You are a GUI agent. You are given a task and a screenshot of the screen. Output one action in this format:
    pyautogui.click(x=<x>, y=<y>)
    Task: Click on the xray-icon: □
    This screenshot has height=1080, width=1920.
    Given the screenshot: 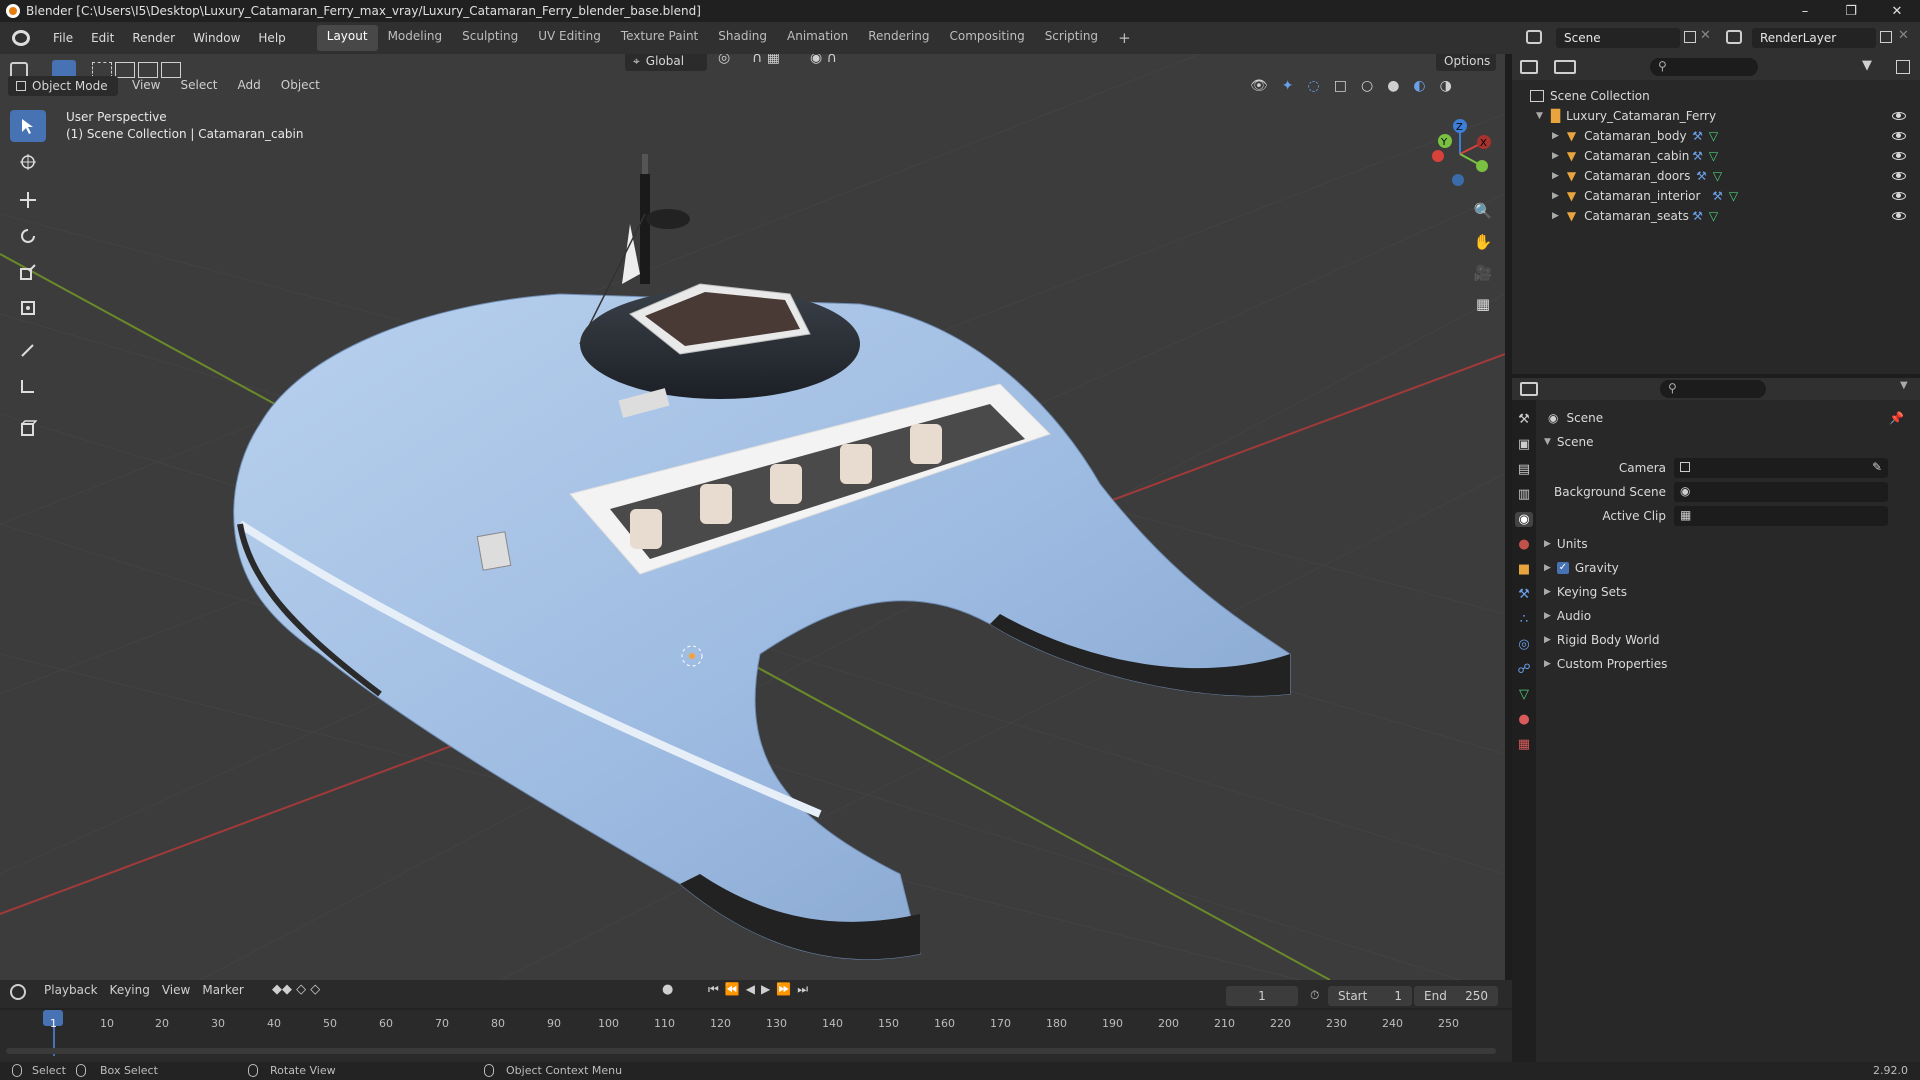 What is the action you would take?
    pyautogui.click(x=1340, y=86)
    